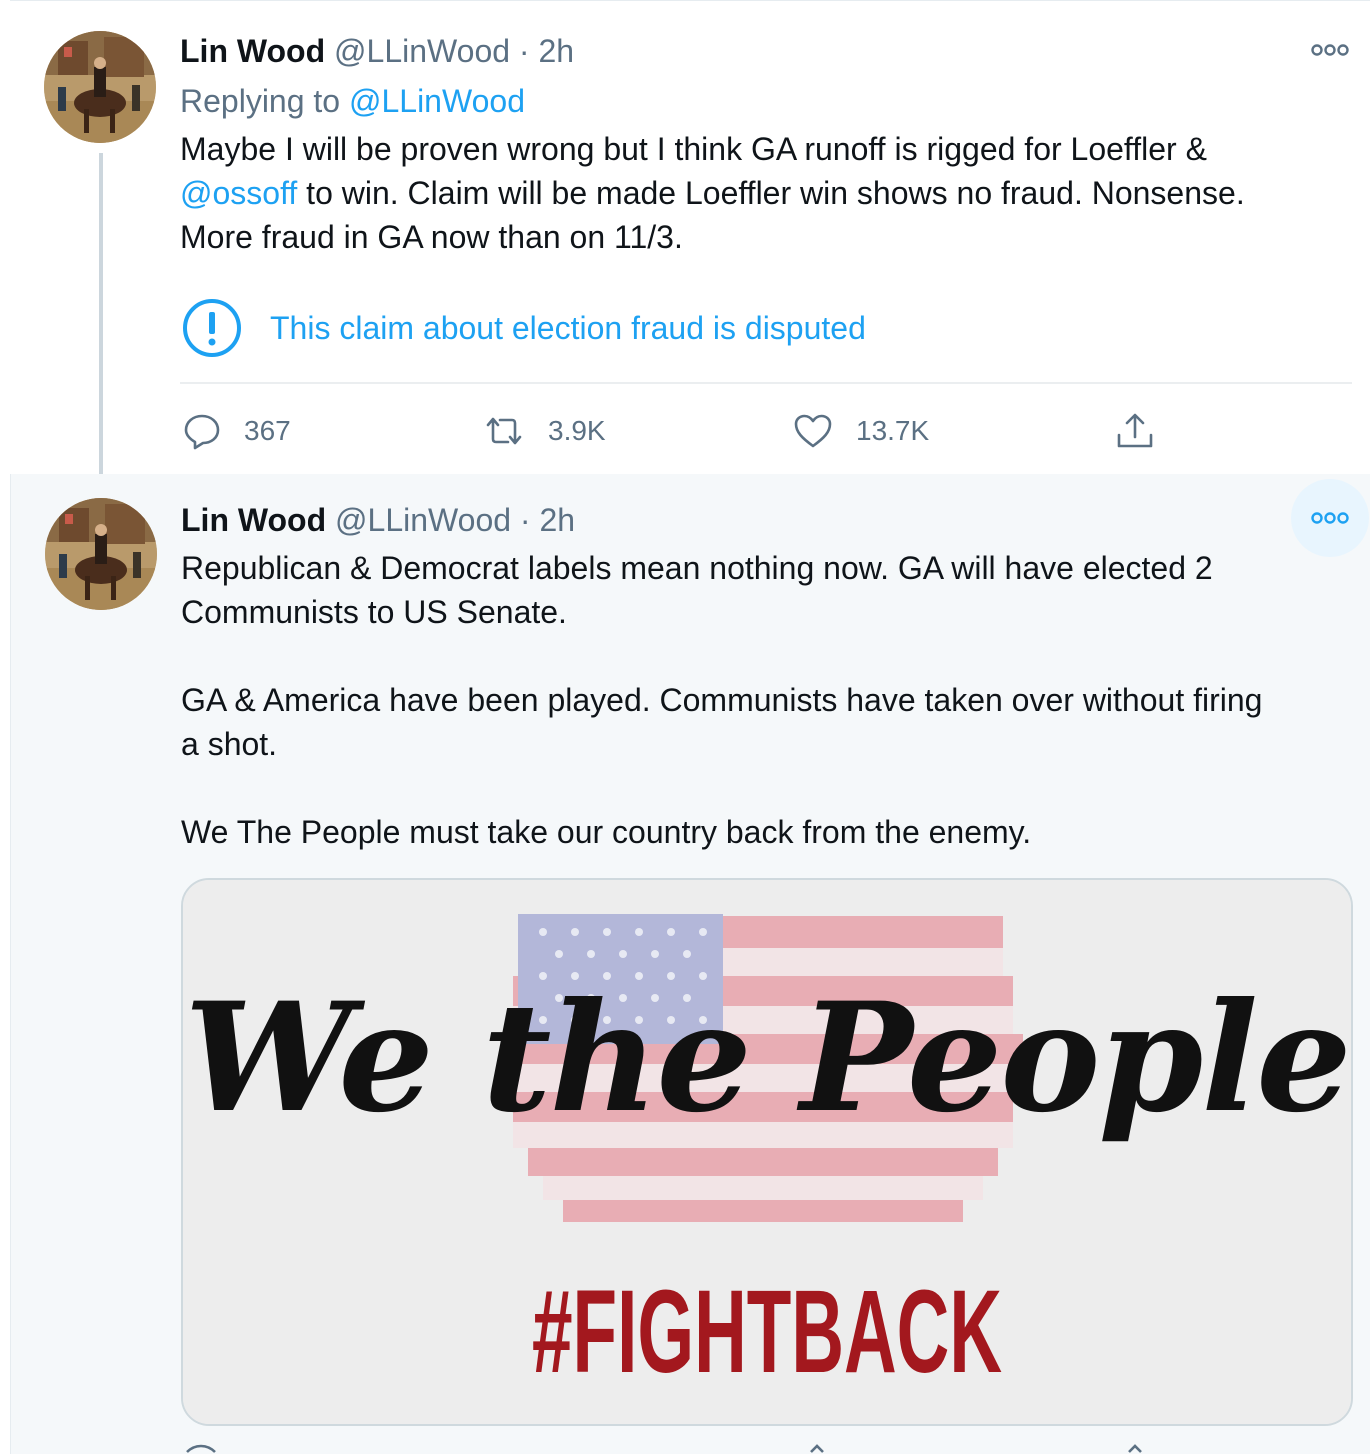 The width and height of the screenshot is (1370, 1454). What do you see at coordinates (767, 1332) in the screenshot?
I see `image-hashtag-text: #FIGHTBACK` at bounding box center [767, 1332].